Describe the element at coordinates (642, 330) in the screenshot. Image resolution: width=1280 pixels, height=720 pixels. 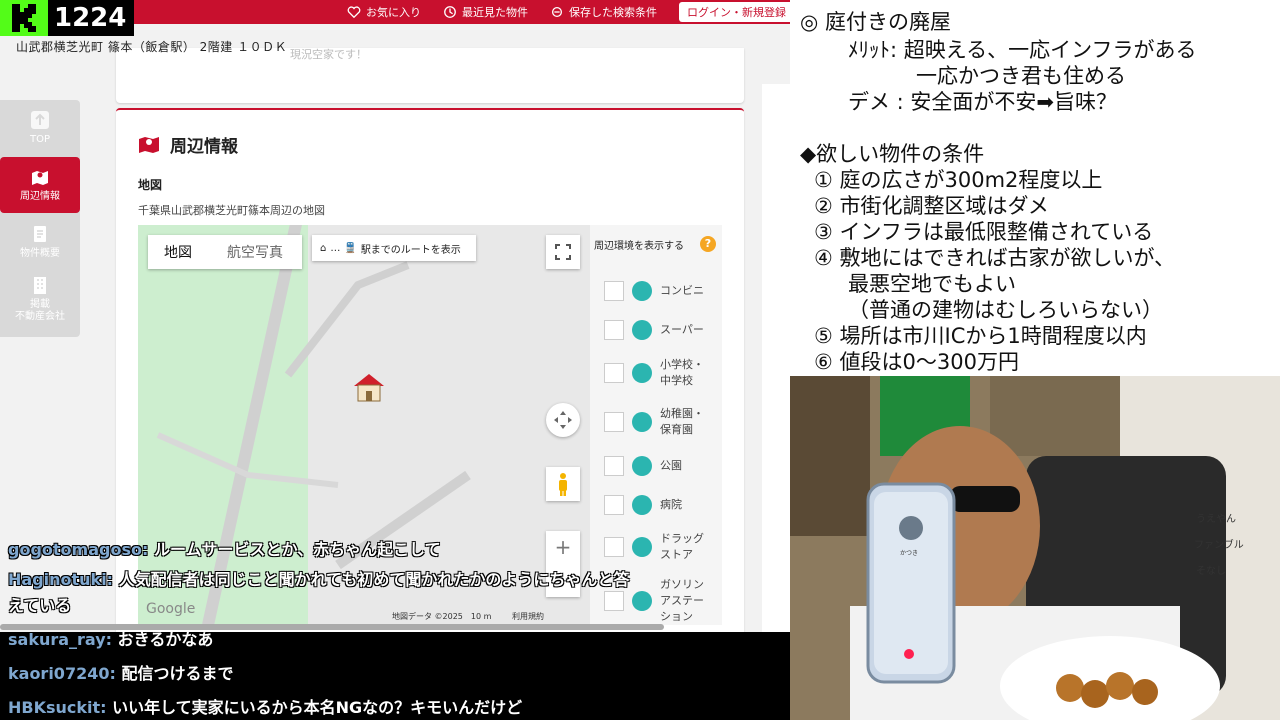
I see `shopping-cart-icon` at that location.